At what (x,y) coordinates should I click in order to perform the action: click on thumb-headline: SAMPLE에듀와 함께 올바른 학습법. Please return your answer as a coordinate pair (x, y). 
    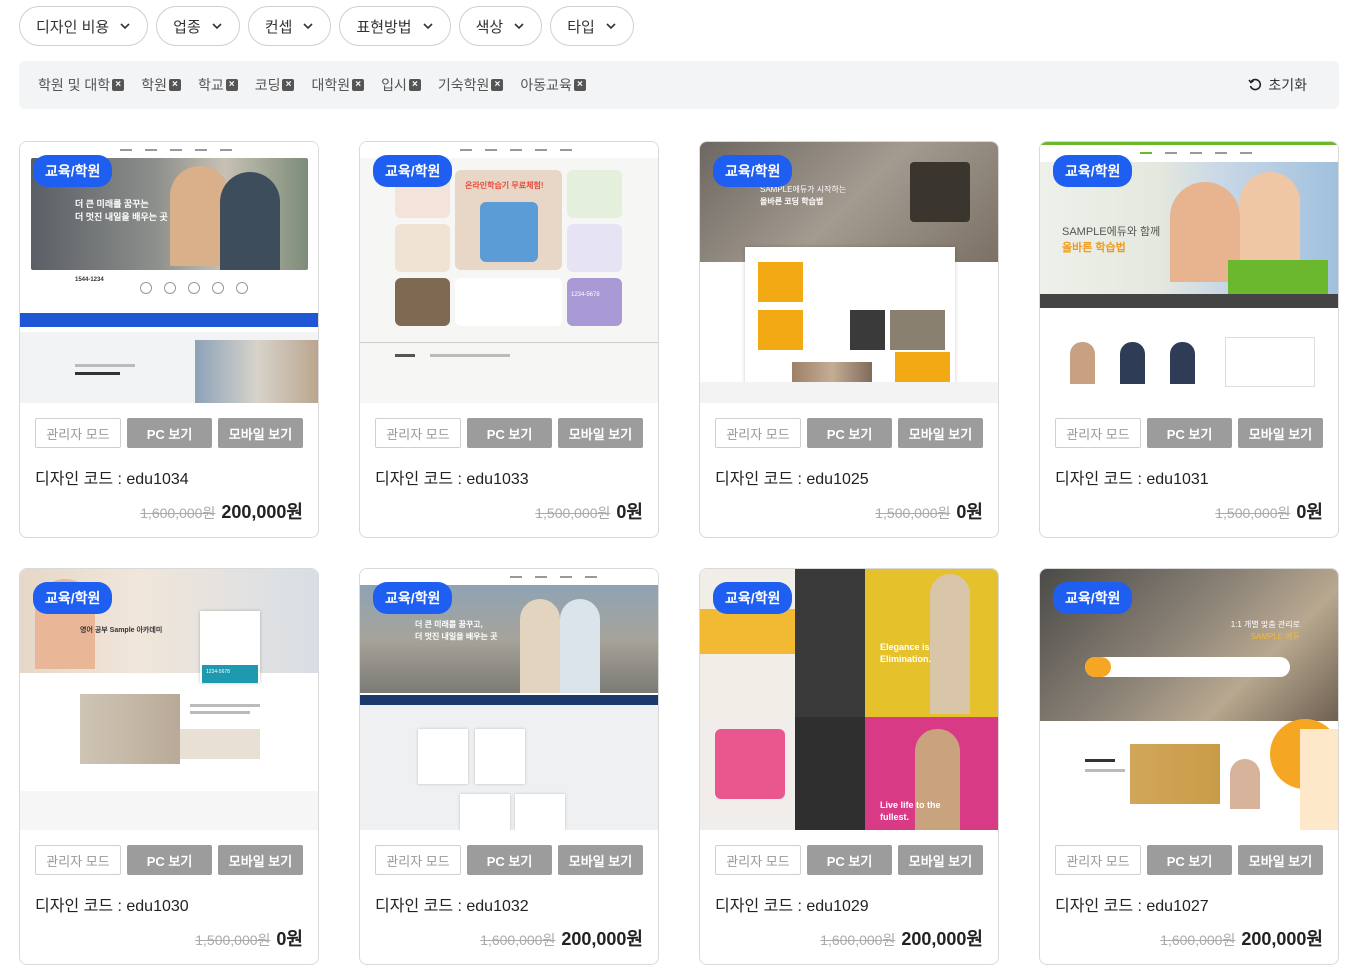
    Looking at the image, I should click on (1111, 240).